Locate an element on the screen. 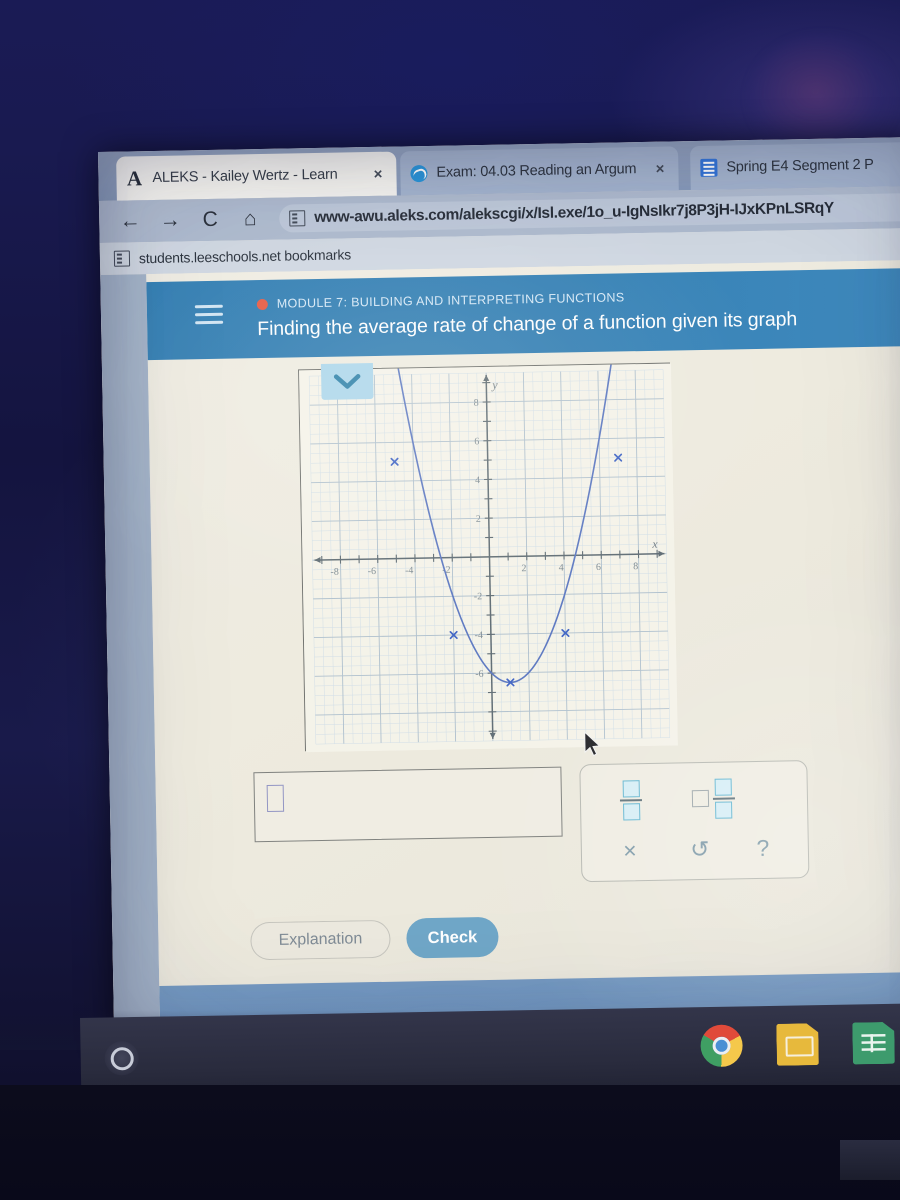 This screenshot has height=1200, width=900. svg-text: -2 is located at coordinates (478, 596).